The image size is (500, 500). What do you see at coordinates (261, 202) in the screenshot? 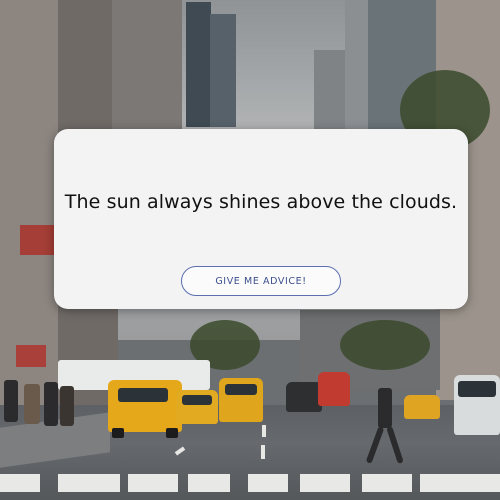
I see `advice-quote: The sun always shines above the clouds.` at bounding box center [261, 202].